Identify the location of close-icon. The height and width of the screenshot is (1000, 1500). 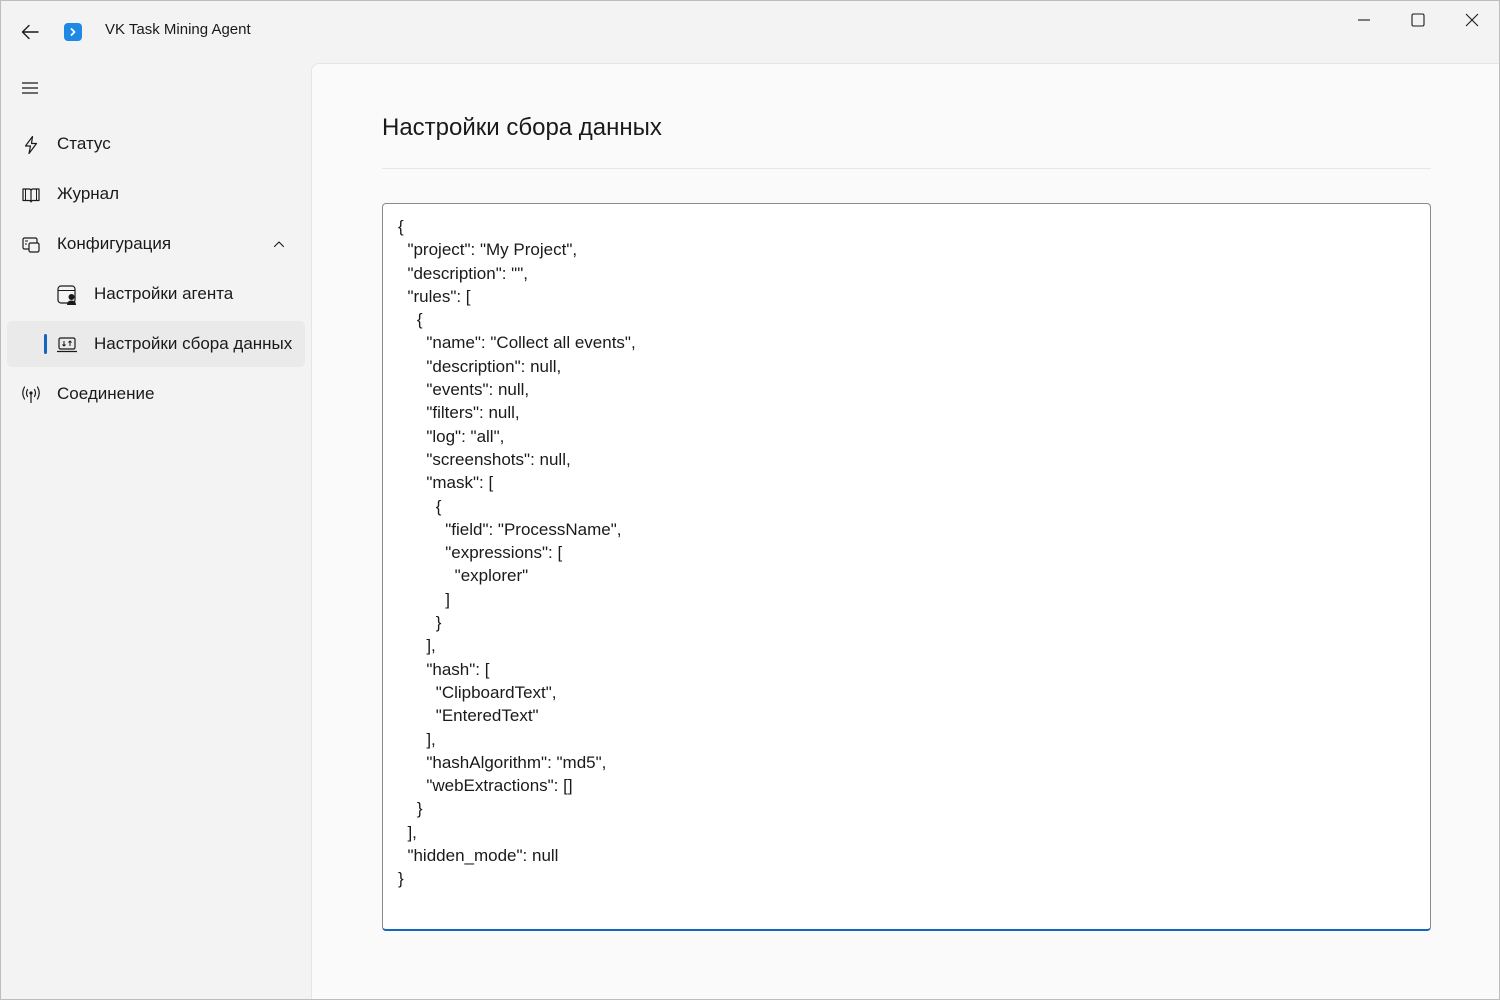
(1472, 20).